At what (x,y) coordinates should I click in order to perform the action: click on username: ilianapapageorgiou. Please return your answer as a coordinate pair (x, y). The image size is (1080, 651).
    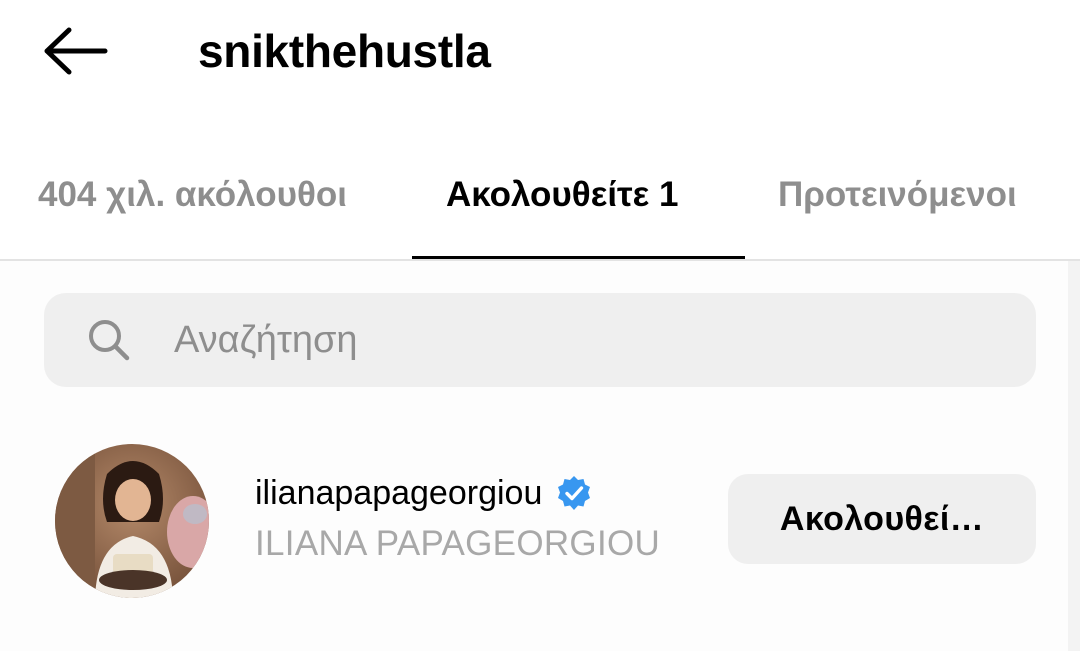
    Looking at the image, I should click on (398, 493).